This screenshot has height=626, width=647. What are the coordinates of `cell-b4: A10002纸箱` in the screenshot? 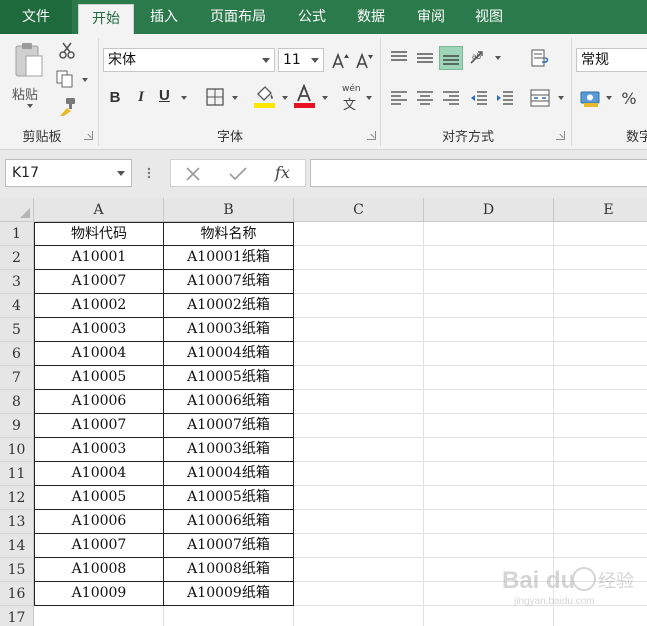 It's located at (229, 306).